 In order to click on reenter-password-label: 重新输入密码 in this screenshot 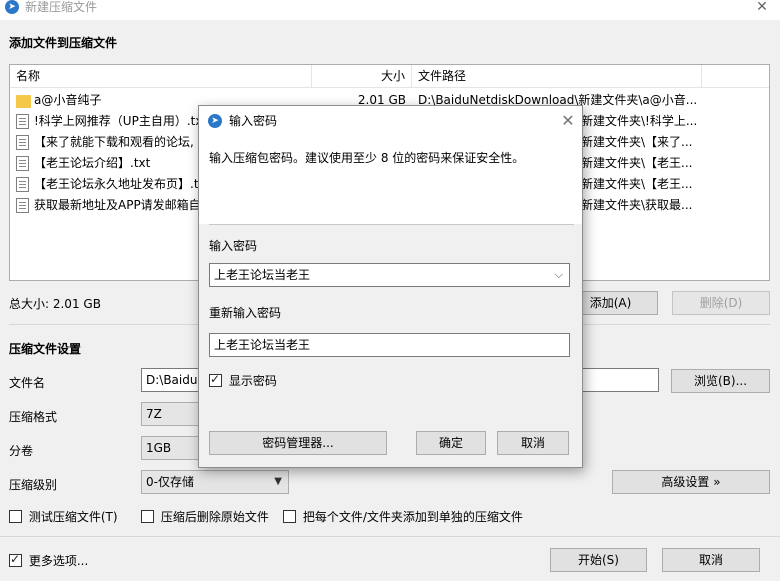, I will do `click(245, 313)`.